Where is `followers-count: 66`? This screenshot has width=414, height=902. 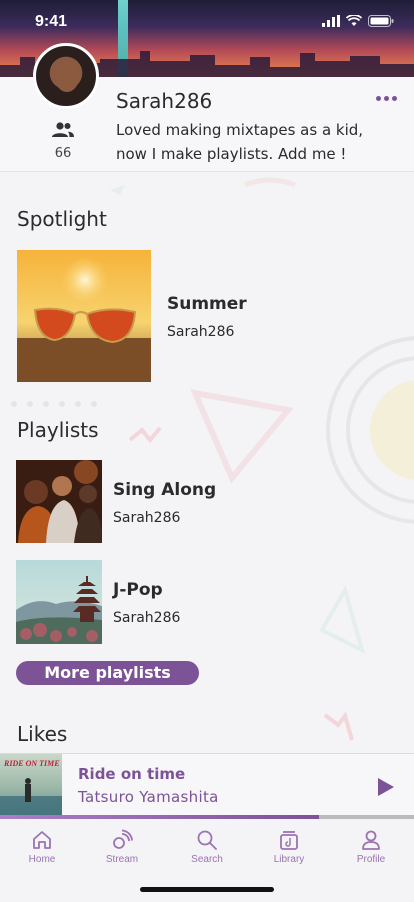
followers-count: 66 is located at coordinates (63, 153).